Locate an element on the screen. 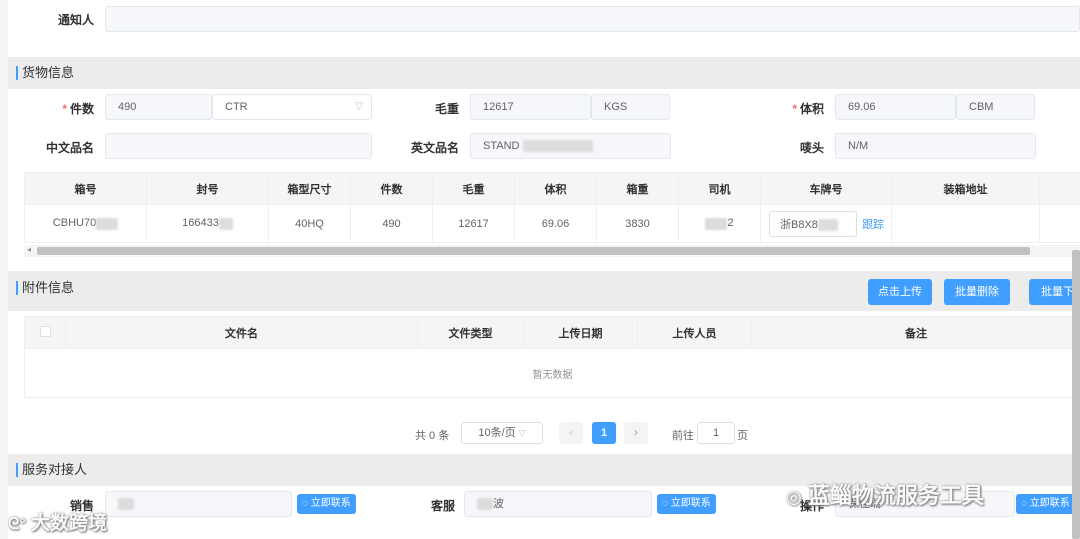 The width and height of the screenshot is (1080, 539). attachments-table-header: 文件名 文件类型 上传日期 上传人员 备注 is located at coordinates (552, 332).